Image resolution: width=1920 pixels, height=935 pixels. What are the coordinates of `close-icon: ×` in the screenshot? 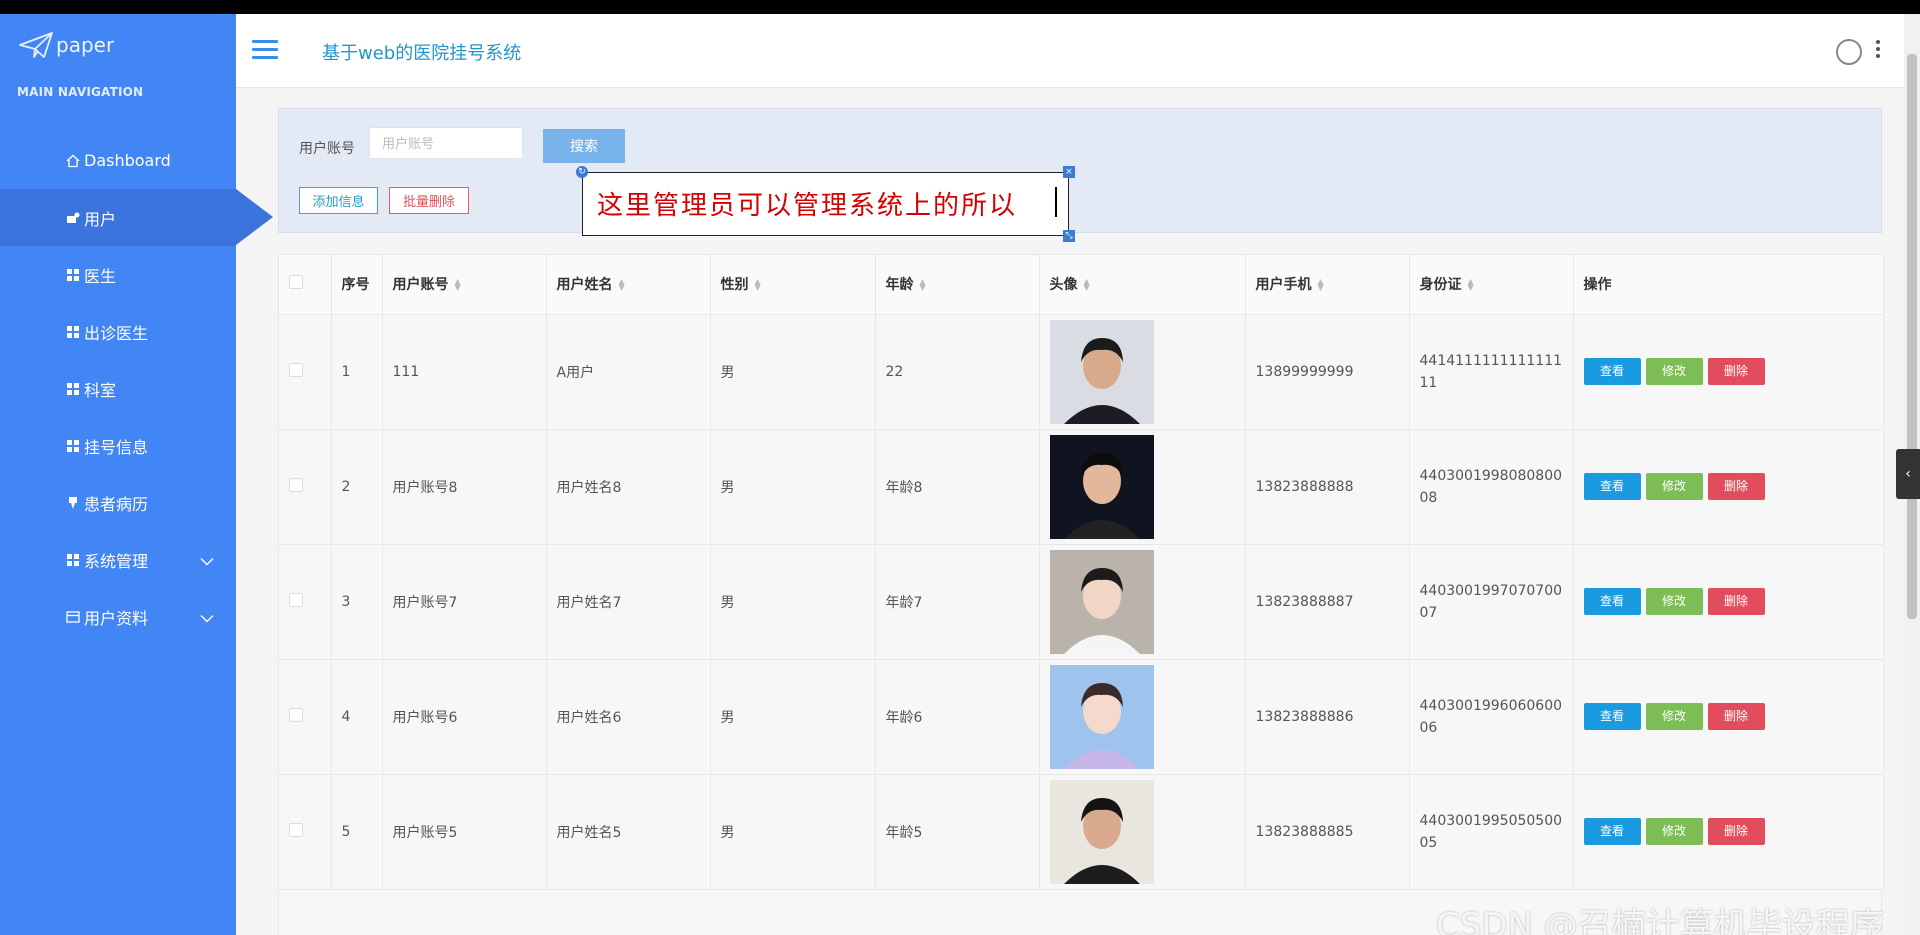 It's located at (1069, 172).